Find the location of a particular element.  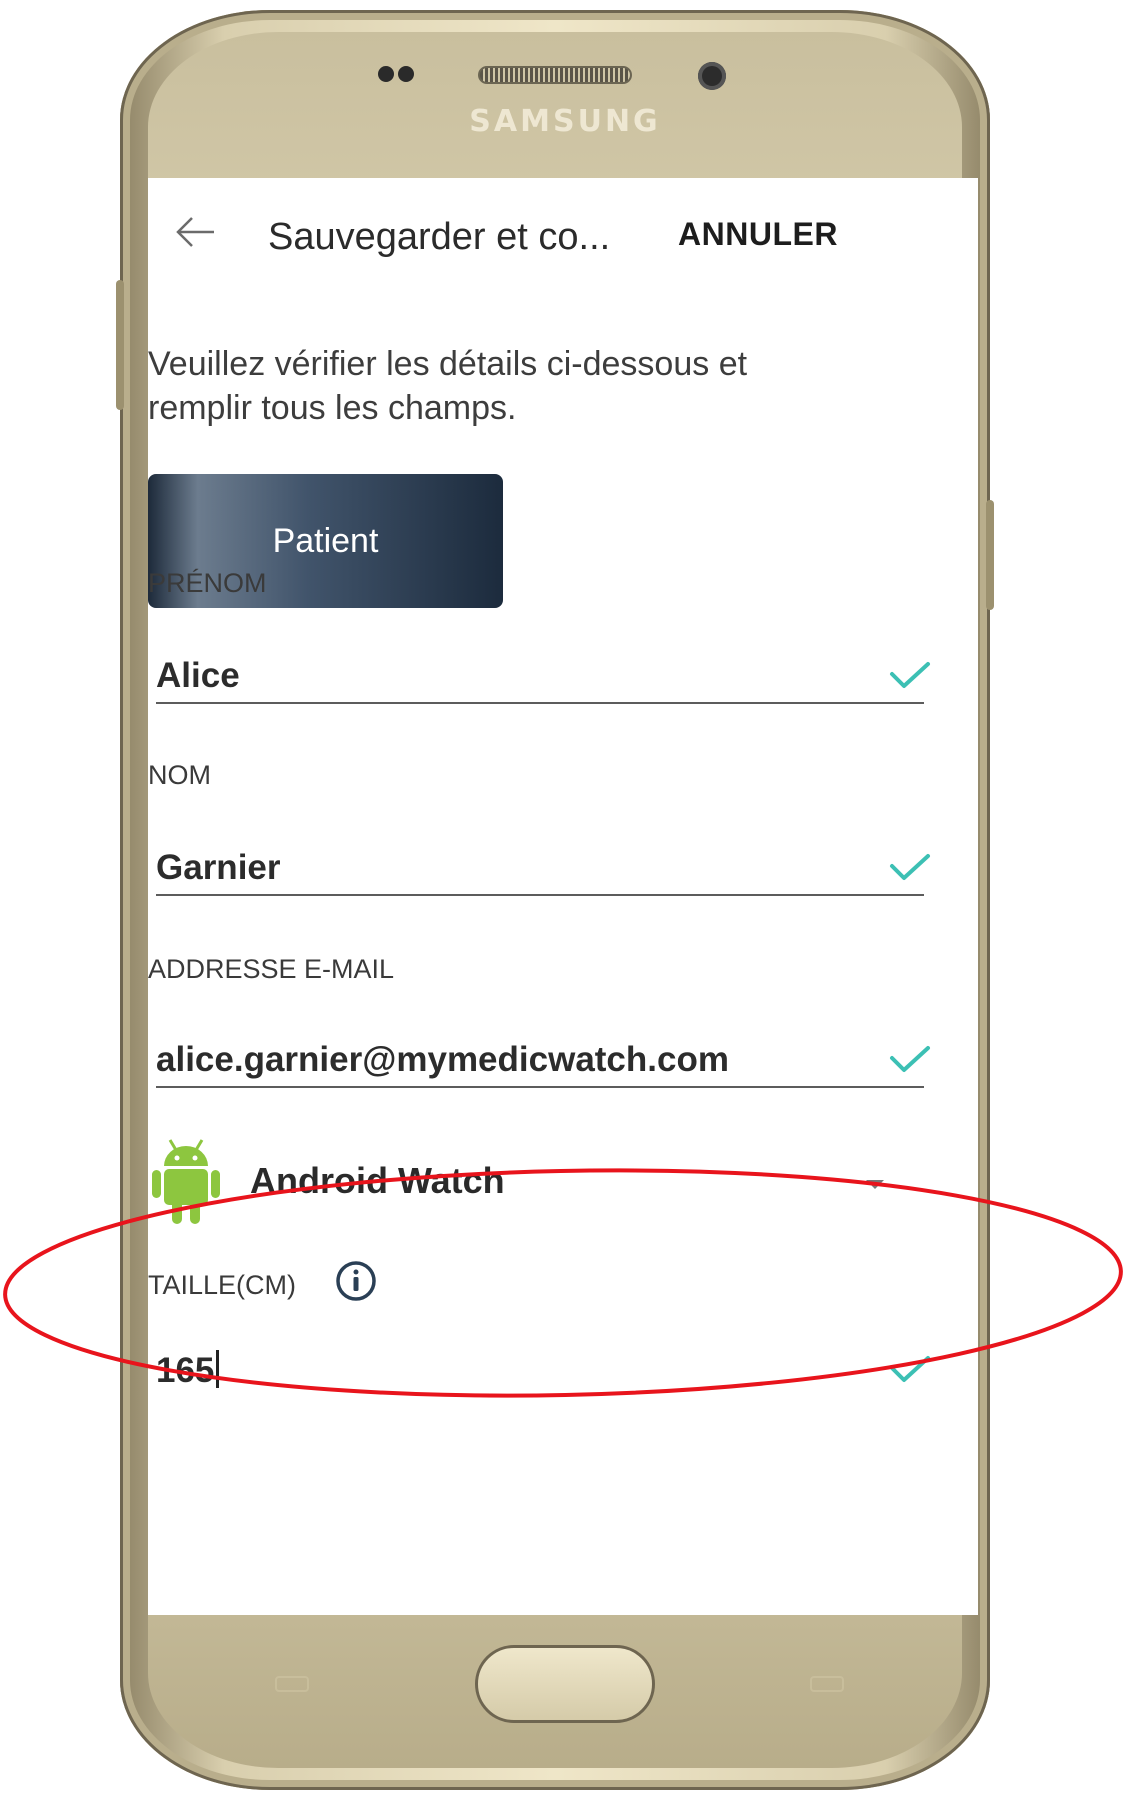

android-icon is located at coordinates (186, 1181).